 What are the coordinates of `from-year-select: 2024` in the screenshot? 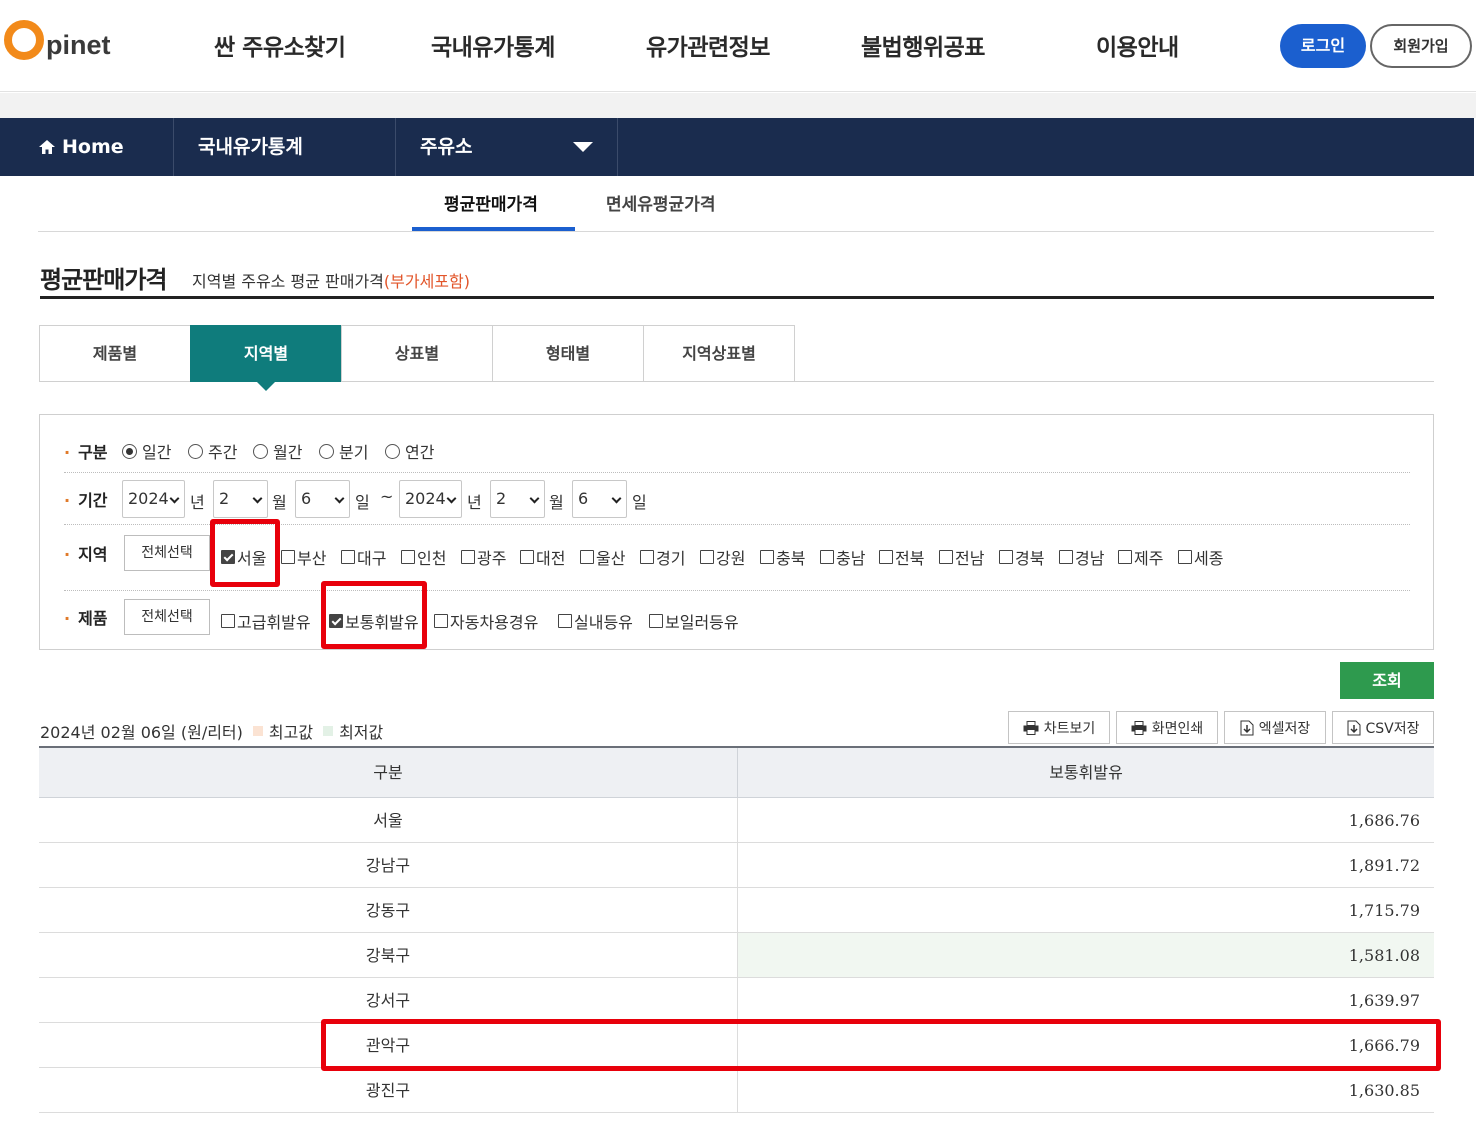 It's located at (153, 499).